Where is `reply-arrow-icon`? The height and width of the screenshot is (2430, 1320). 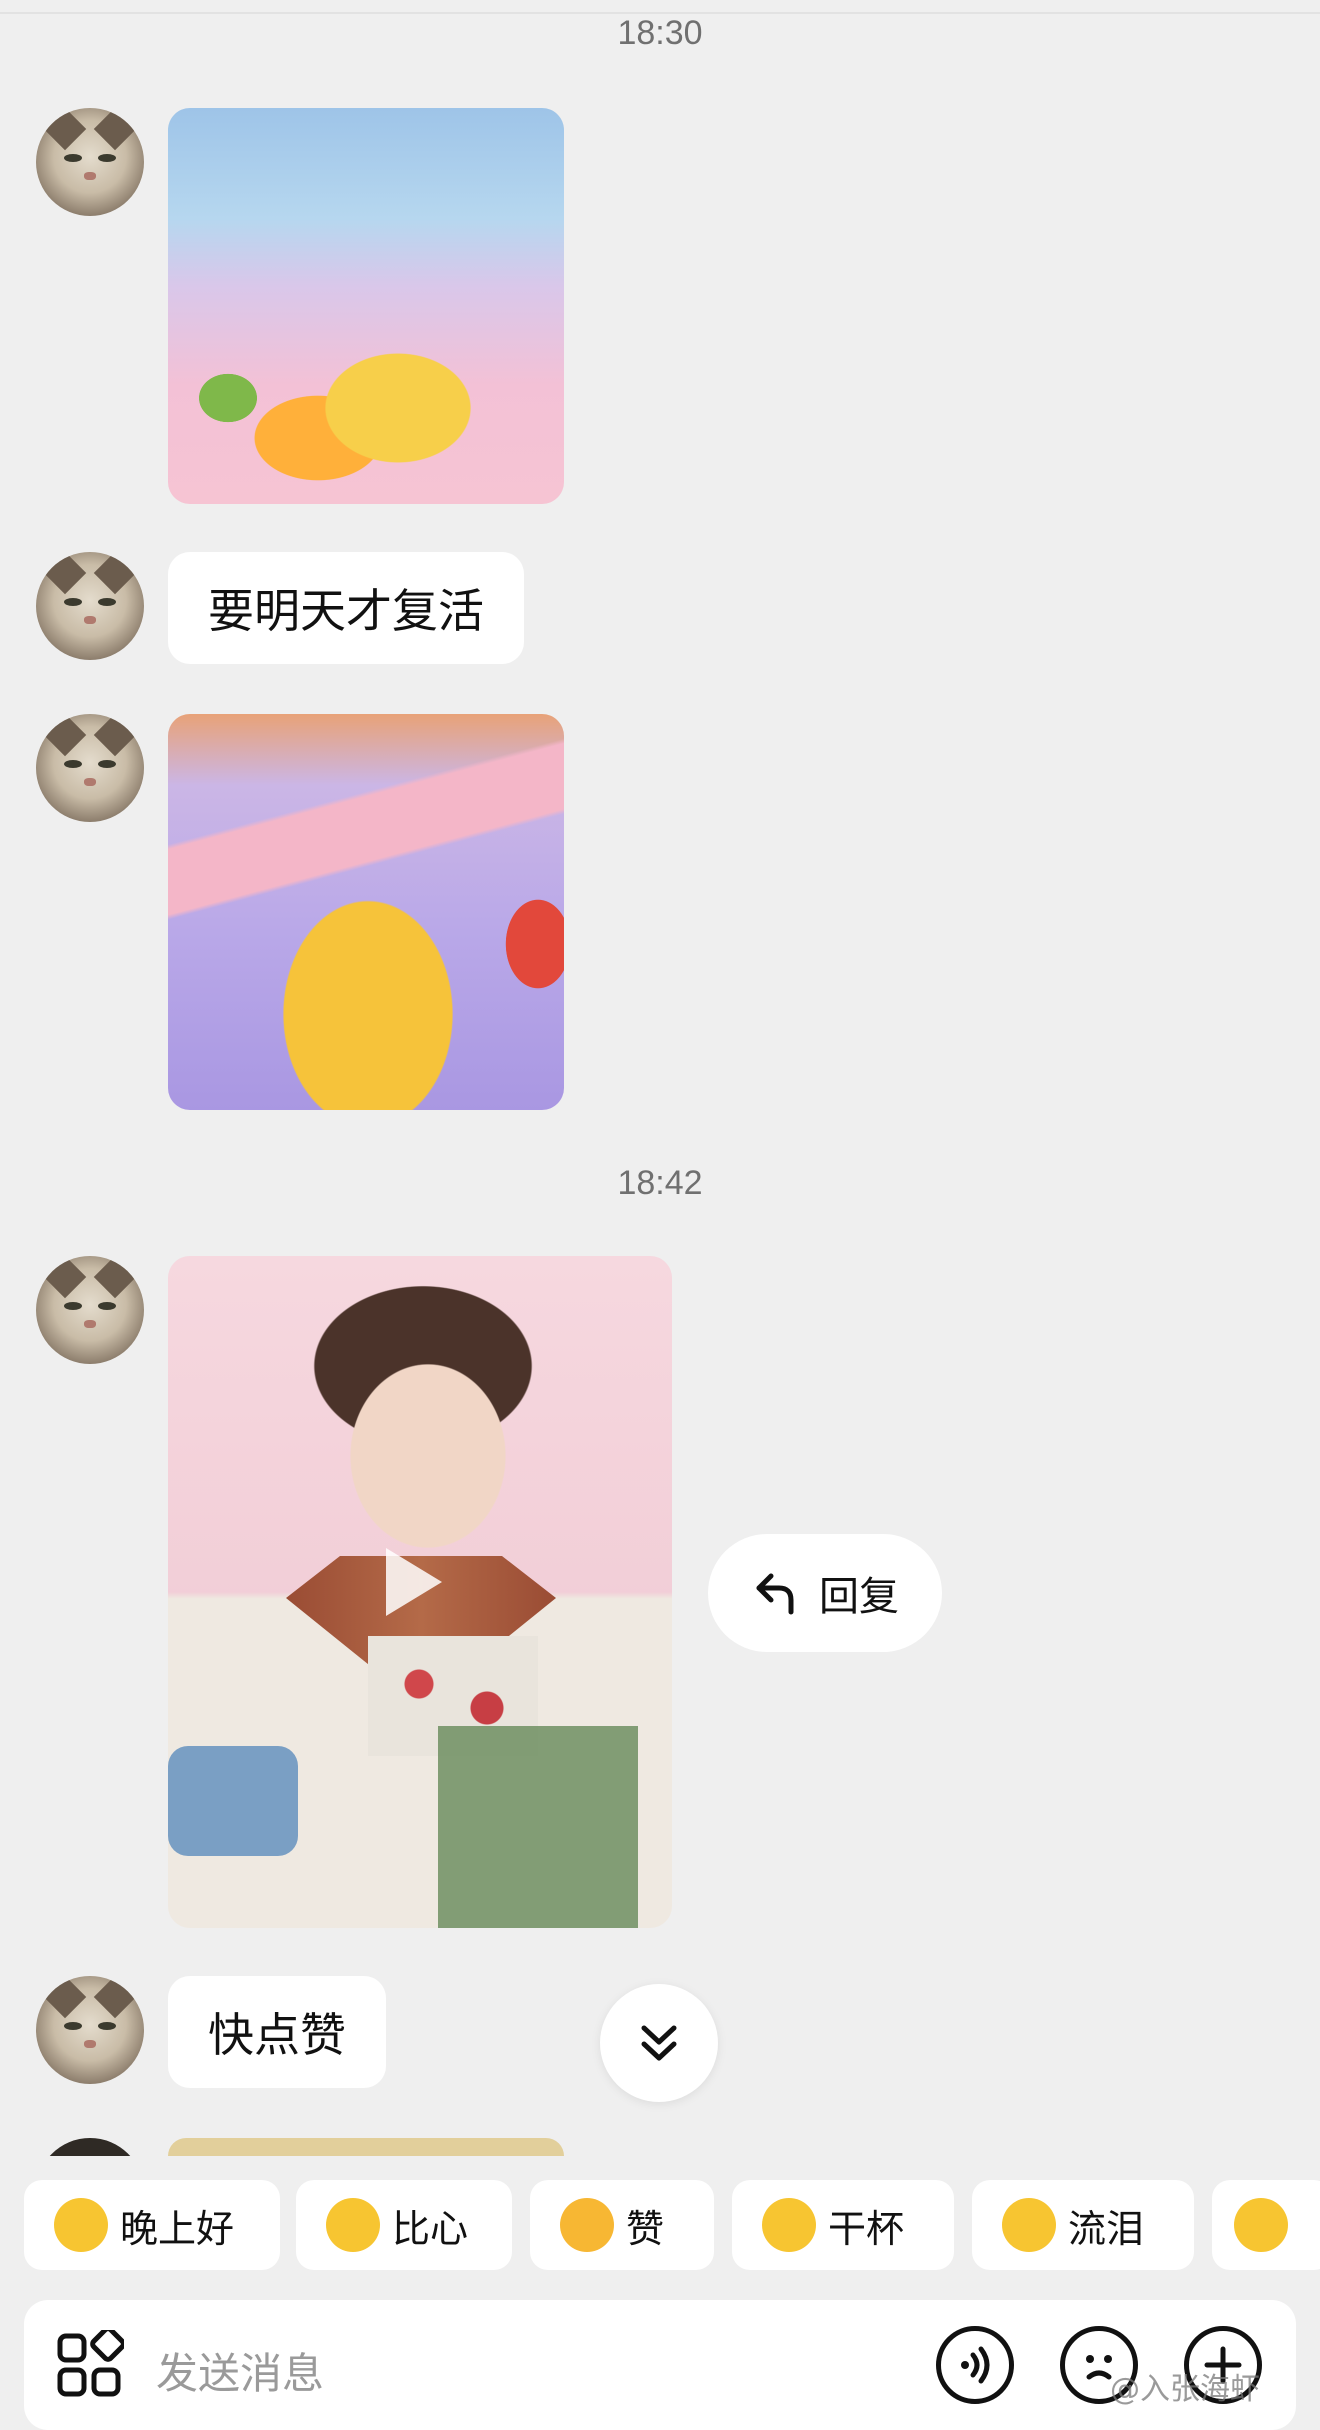
reply-arrow-icon is located at coordinates (775, 1594).